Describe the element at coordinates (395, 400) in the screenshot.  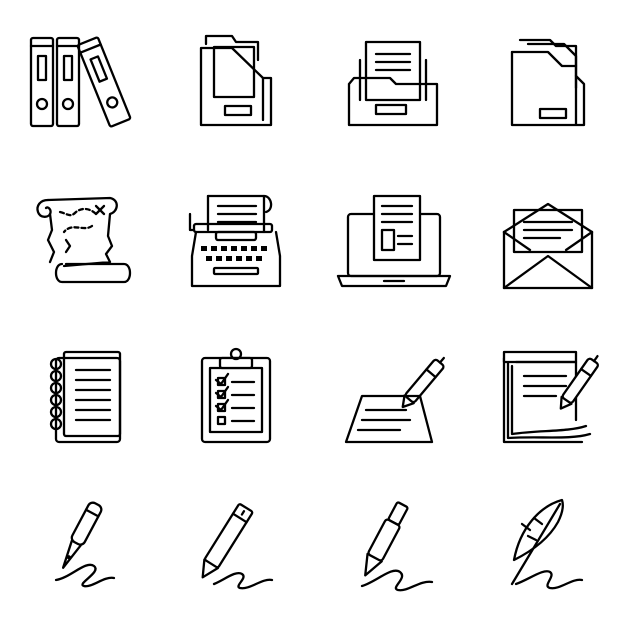
I see `signing-paper-pen-icon` at that location.